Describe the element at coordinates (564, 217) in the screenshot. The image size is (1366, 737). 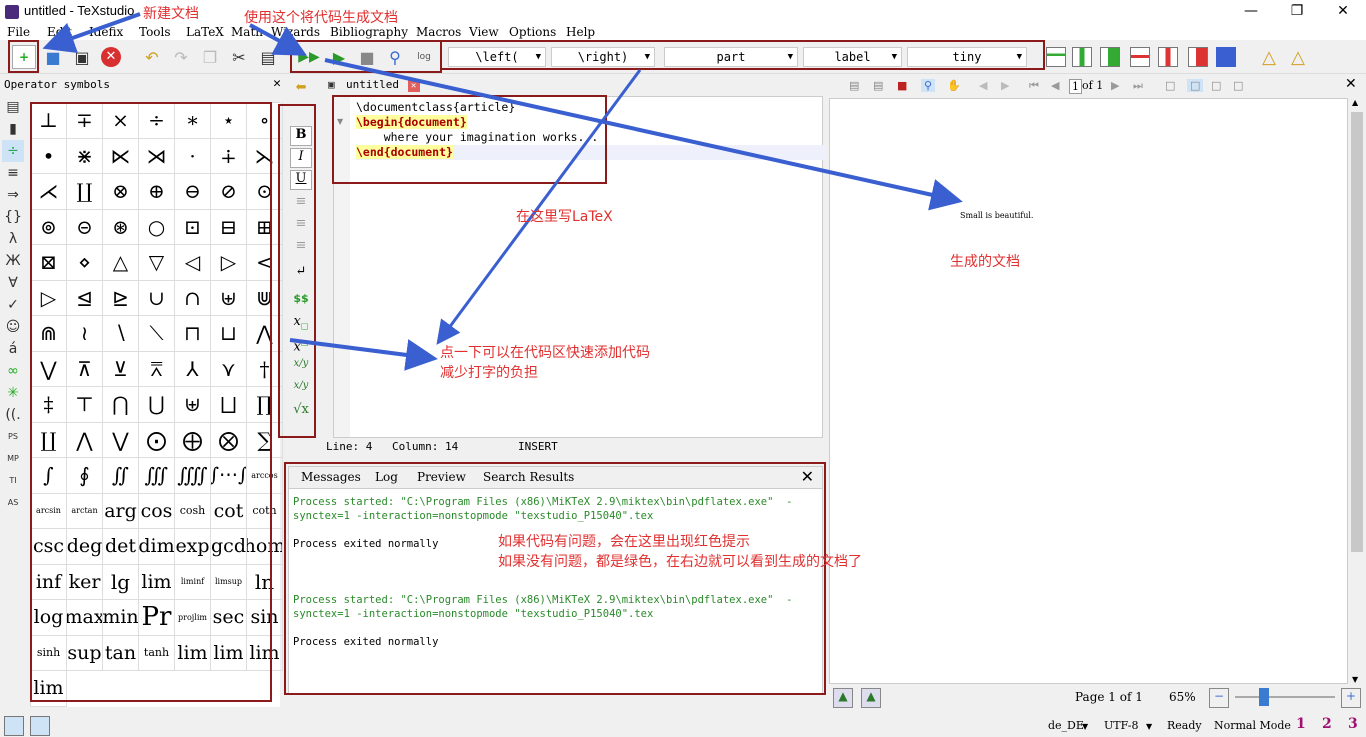
I see `annotation-write-here: 在这里写LaTeX` at that location.